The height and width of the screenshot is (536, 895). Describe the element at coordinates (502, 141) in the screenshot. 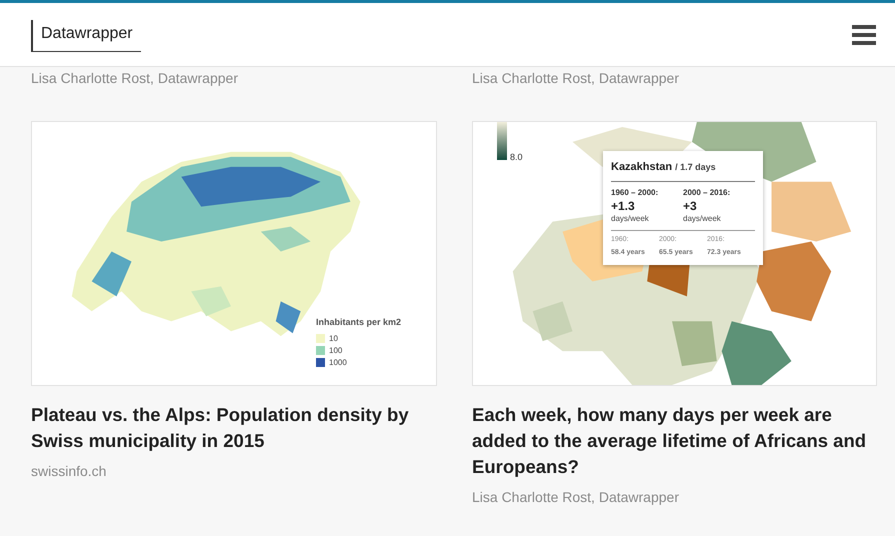

I see `color-scale-bar` at that location.